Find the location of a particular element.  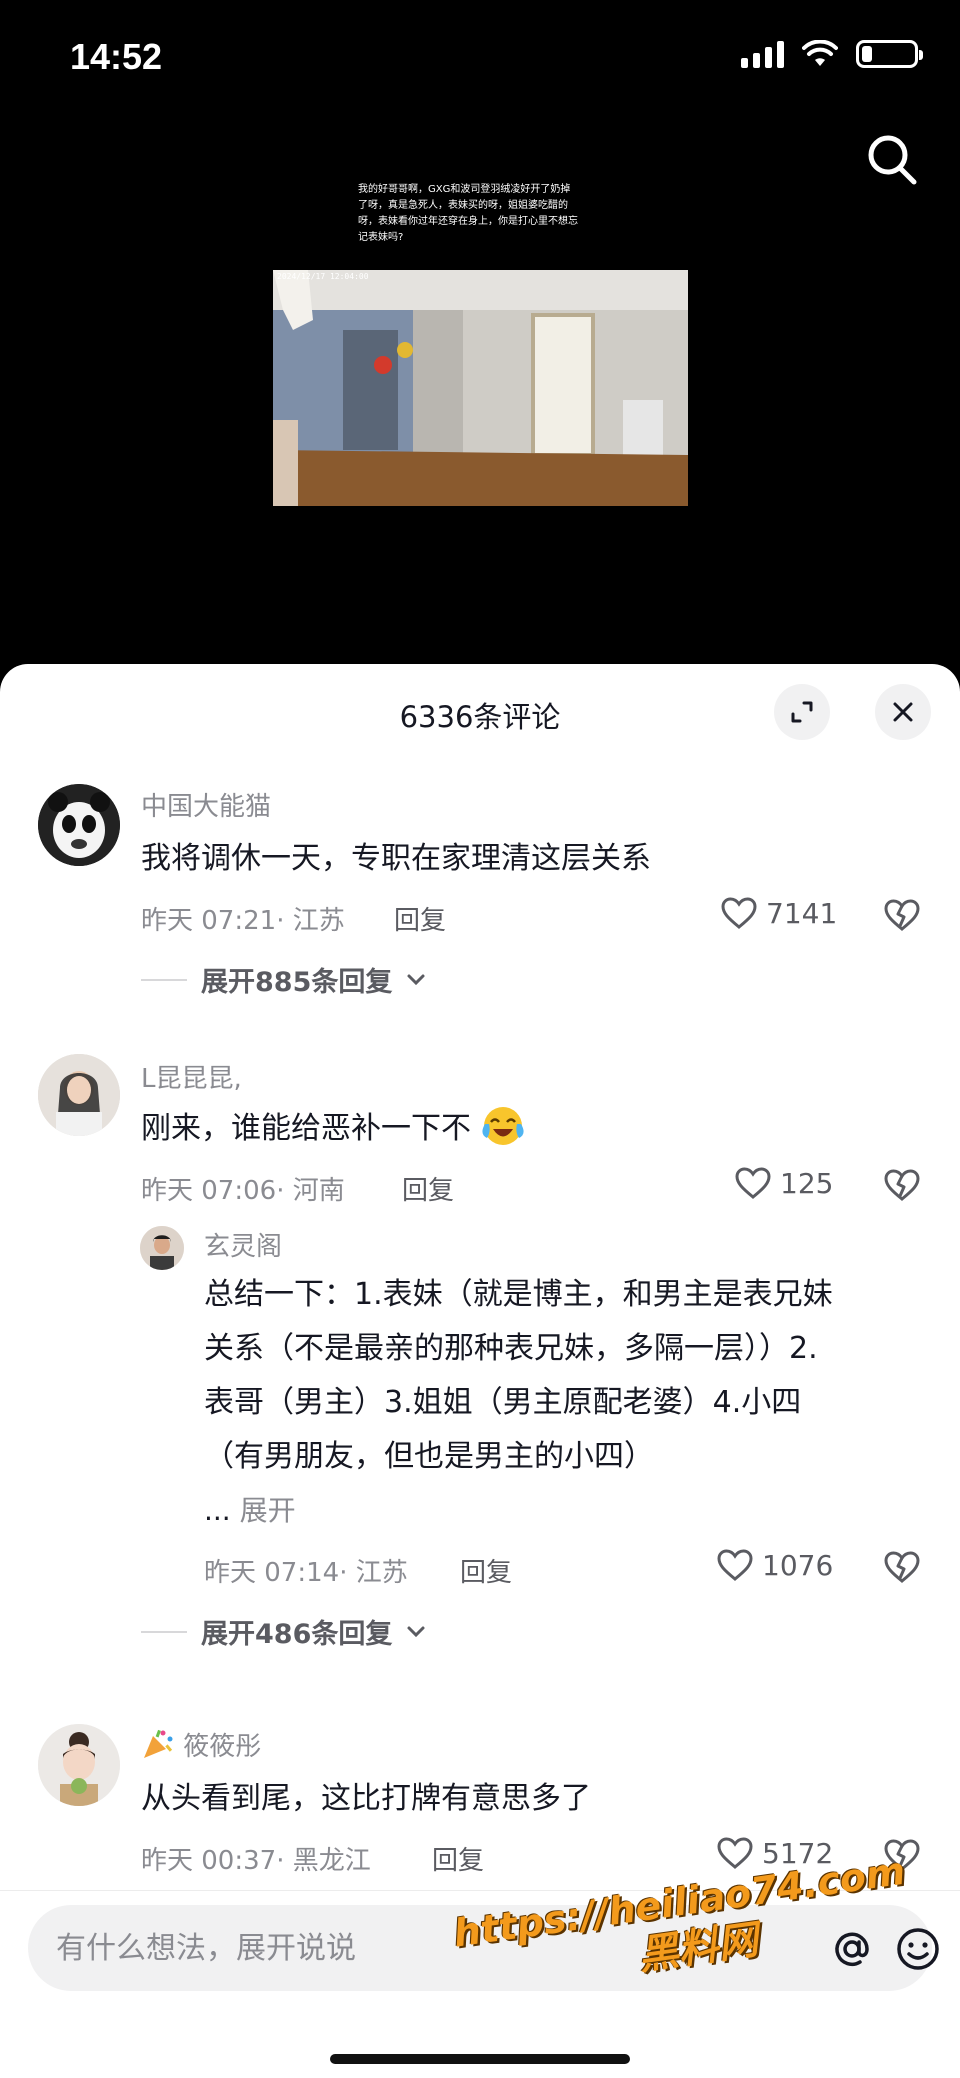

reply-text-line: 表哥（男主）3.姐姐（男主原配老婆）4.小四 is located at coordinates (503, 1402).